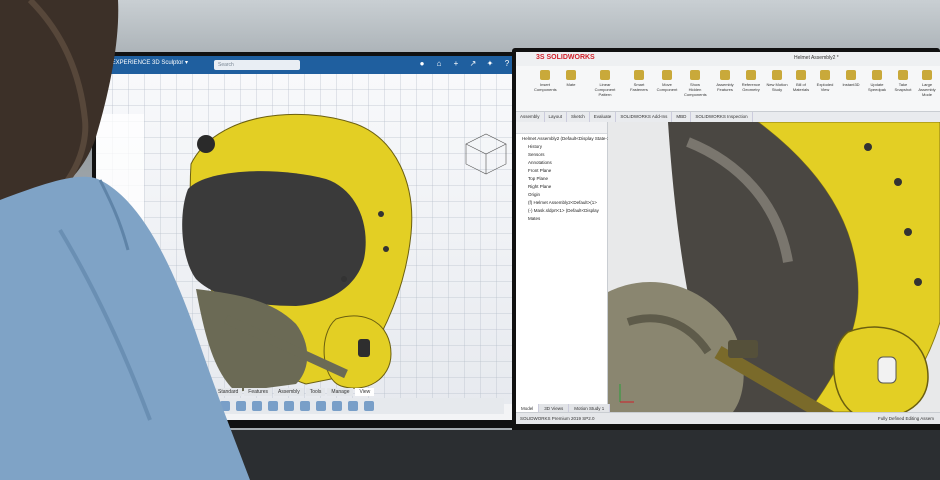 The image size is (940, 480). I want to click on mate-button: Mate, so click(571, 78).